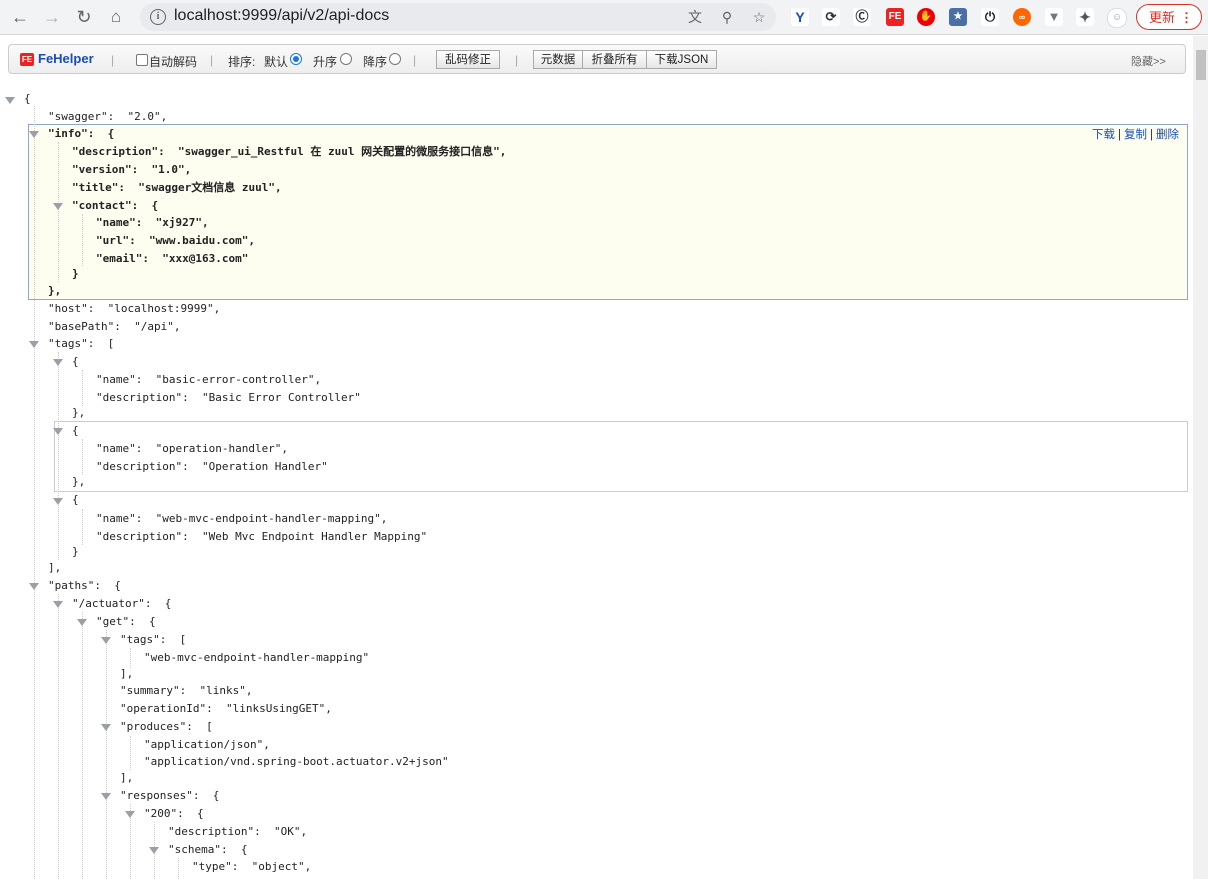 Image resolution: width=1208 pixels, height=879 pixels. I want to click on site-info-icon: i, so click(158, 17).